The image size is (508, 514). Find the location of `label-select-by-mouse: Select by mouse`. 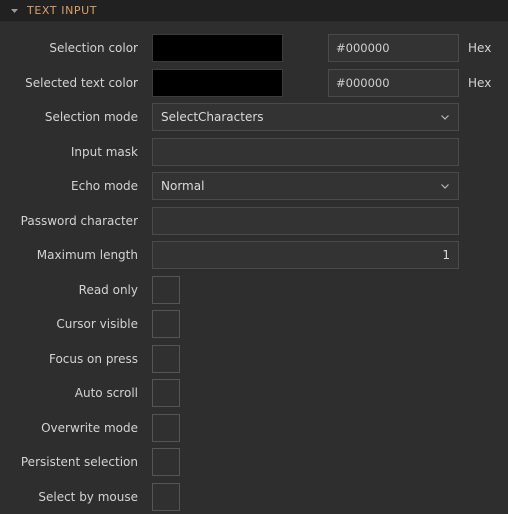

label-select-by-mouse: Select by mouse is located at coordinates (69, 497).